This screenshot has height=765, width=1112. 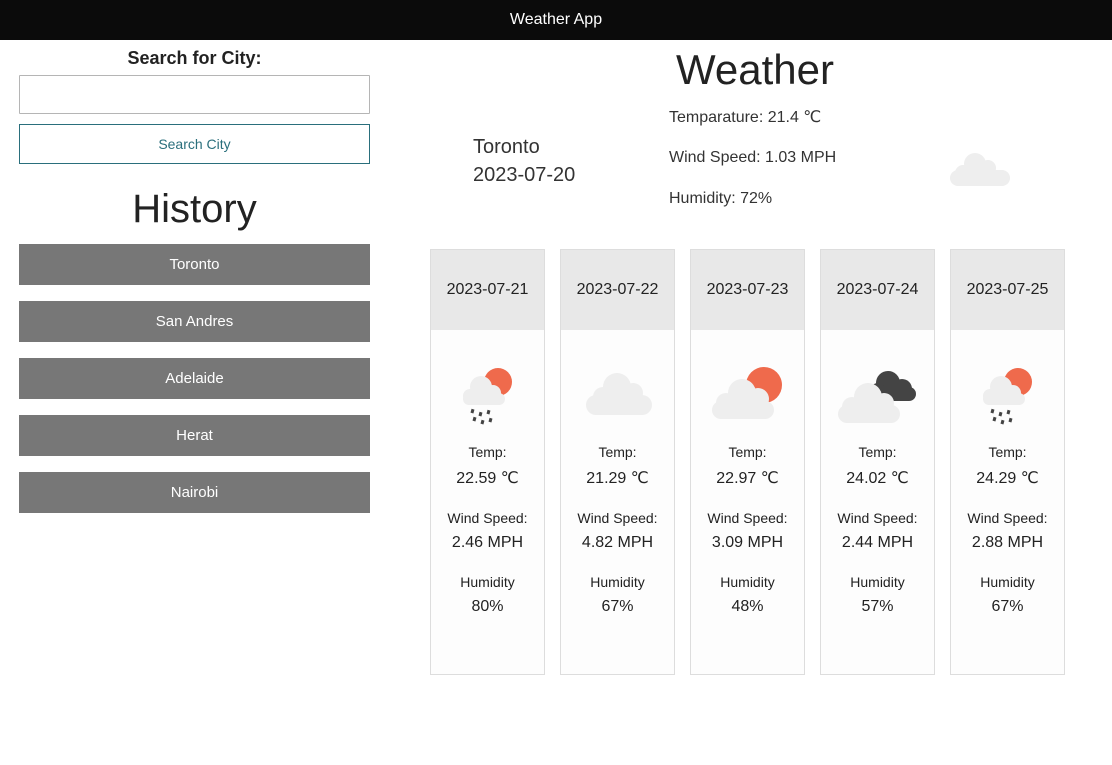 I want to click on current-date: 2023-07-20, so click(x=524, y=175).